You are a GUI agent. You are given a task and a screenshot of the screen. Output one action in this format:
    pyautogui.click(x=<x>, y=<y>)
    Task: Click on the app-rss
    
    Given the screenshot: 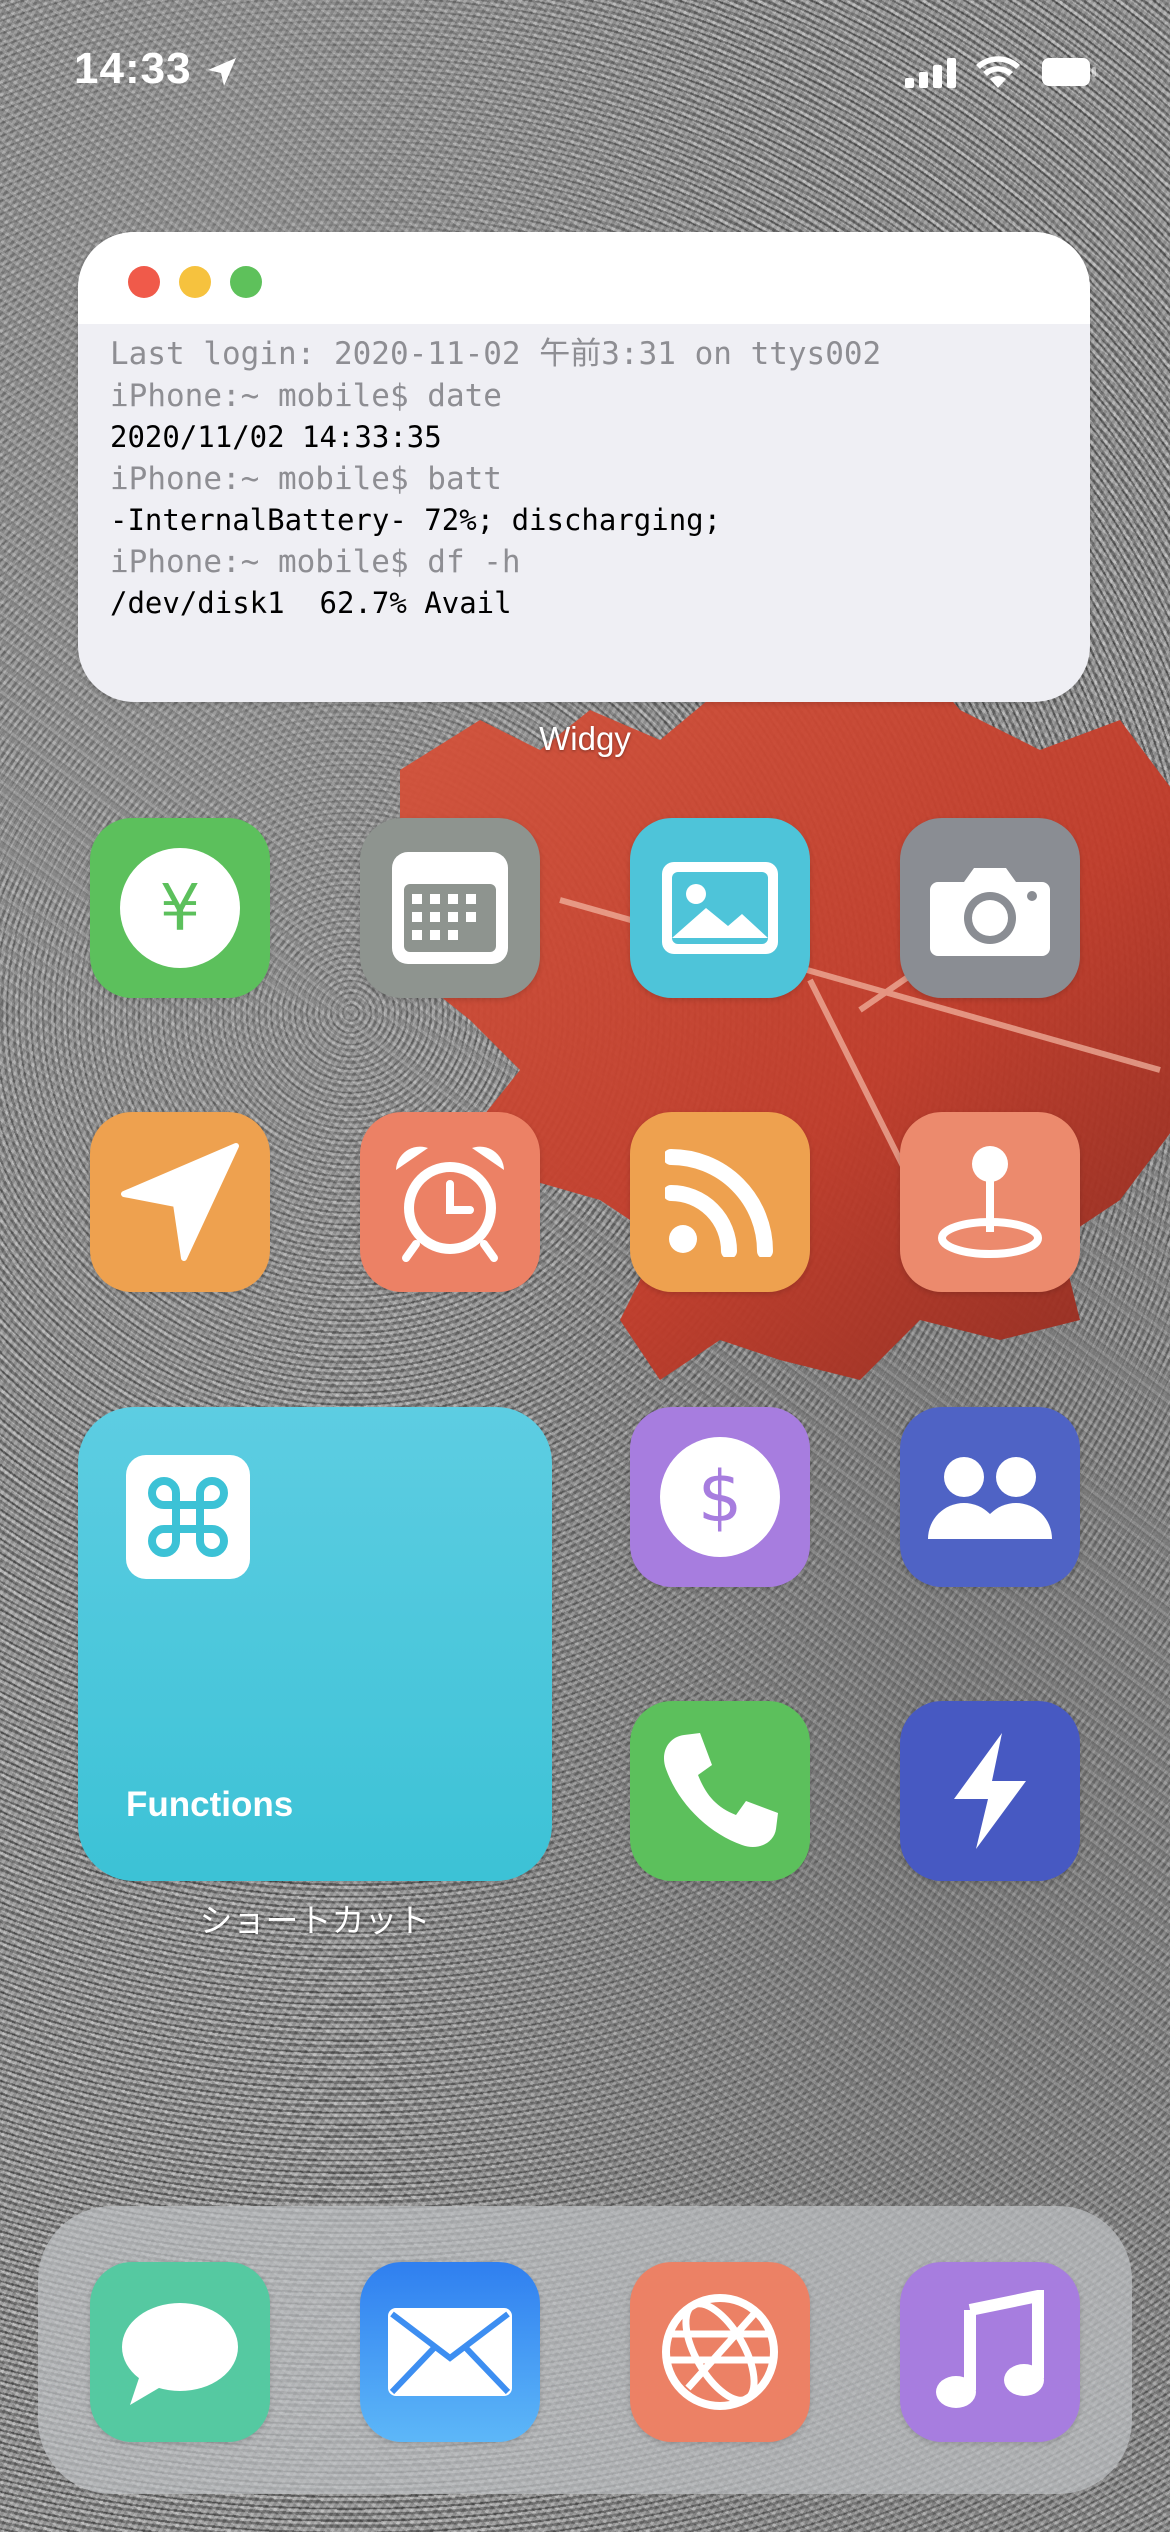 What is the action you would take?
    pyautogui.click(x=720, y=1202)
    